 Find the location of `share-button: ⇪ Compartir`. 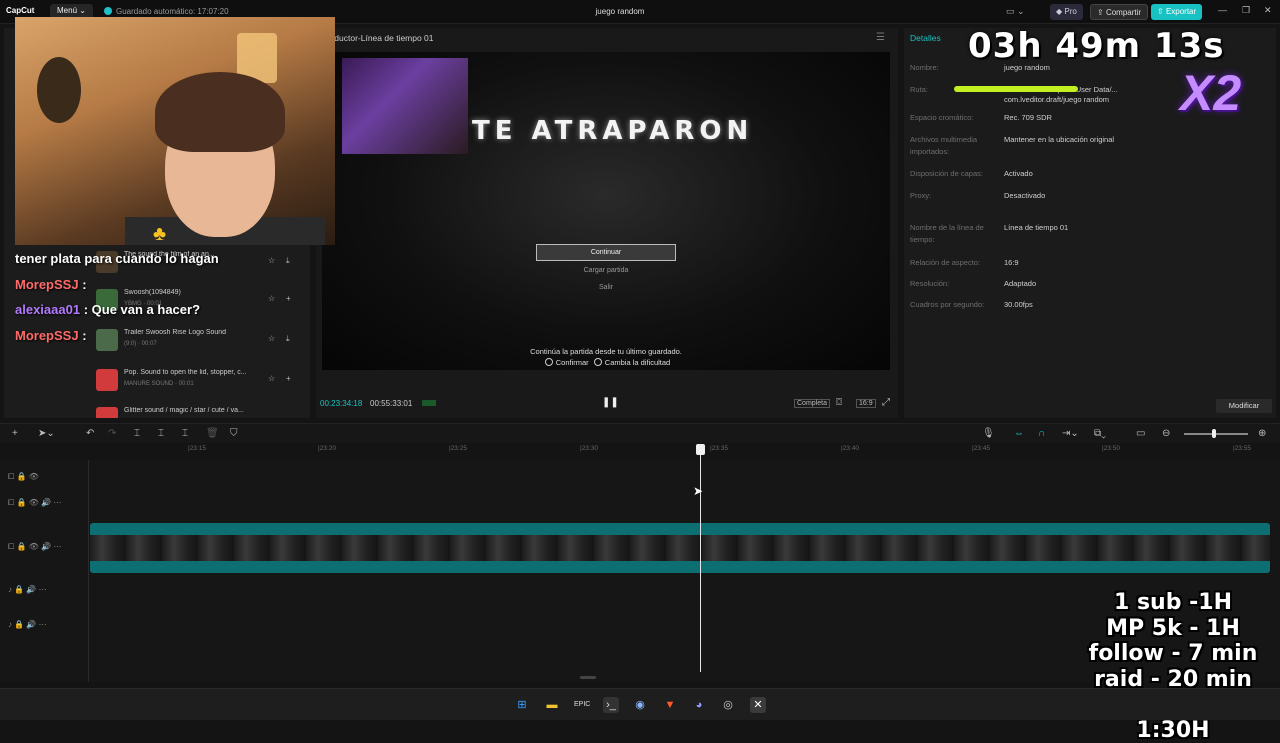

share-button: ⇪ Compartir is located at coordinates (1119, 12).